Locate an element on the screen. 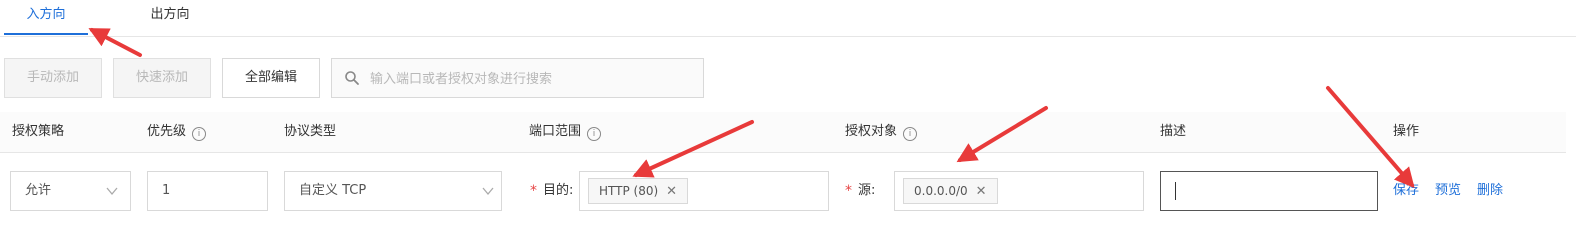 The height and width of the screenshot is (240, 1576). header-protocol-label: 协议类型 is located at coordinates (310, 131).